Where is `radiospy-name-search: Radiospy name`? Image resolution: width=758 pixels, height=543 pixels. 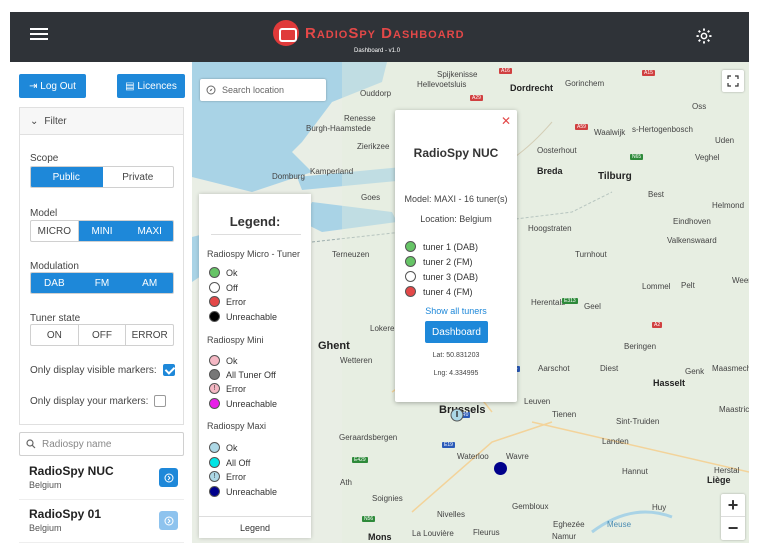
radiospy-name-search: Radiospy name is located at coordinates (101, 444).